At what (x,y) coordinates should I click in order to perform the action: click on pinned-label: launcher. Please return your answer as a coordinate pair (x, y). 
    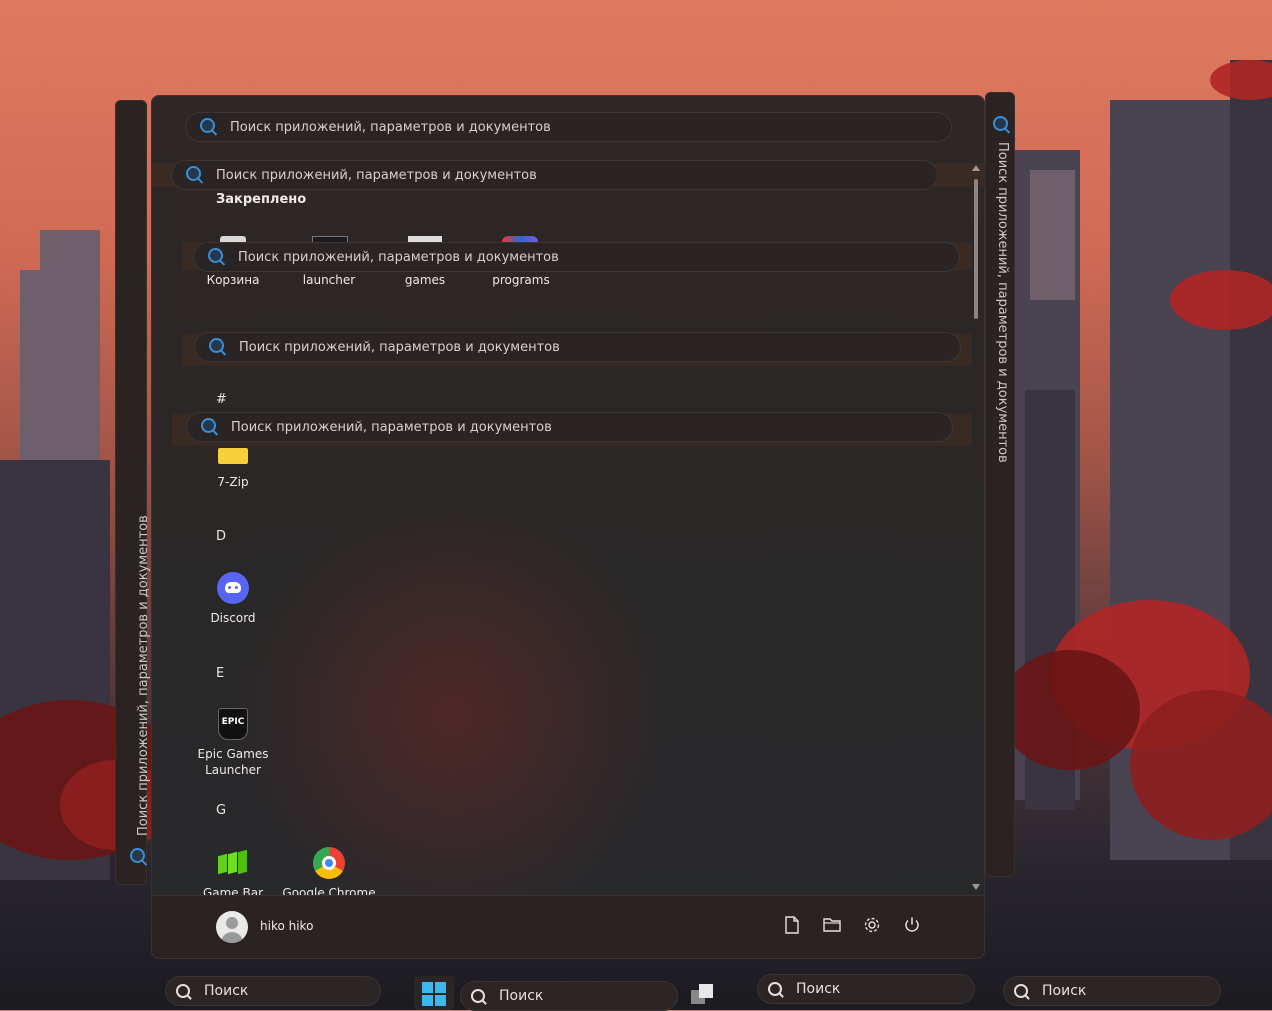
    Looking at the image, I should click on (329, 280).